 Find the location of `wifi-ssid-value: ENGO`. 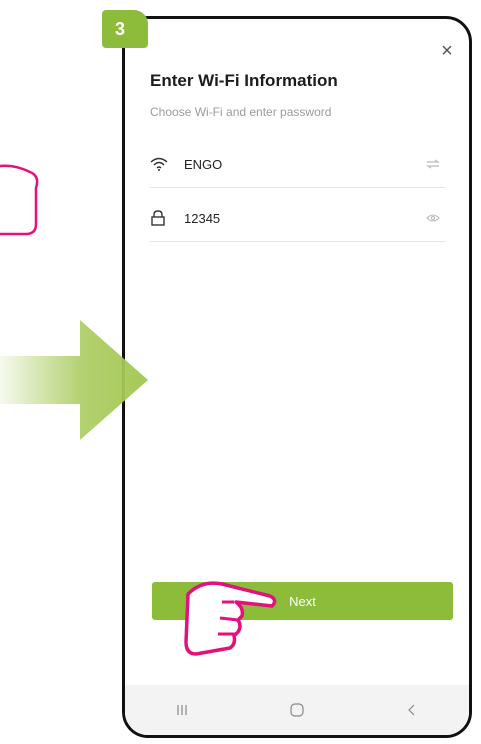

wifi-ssid-value: ENGO is located at coordinates (203, 164).